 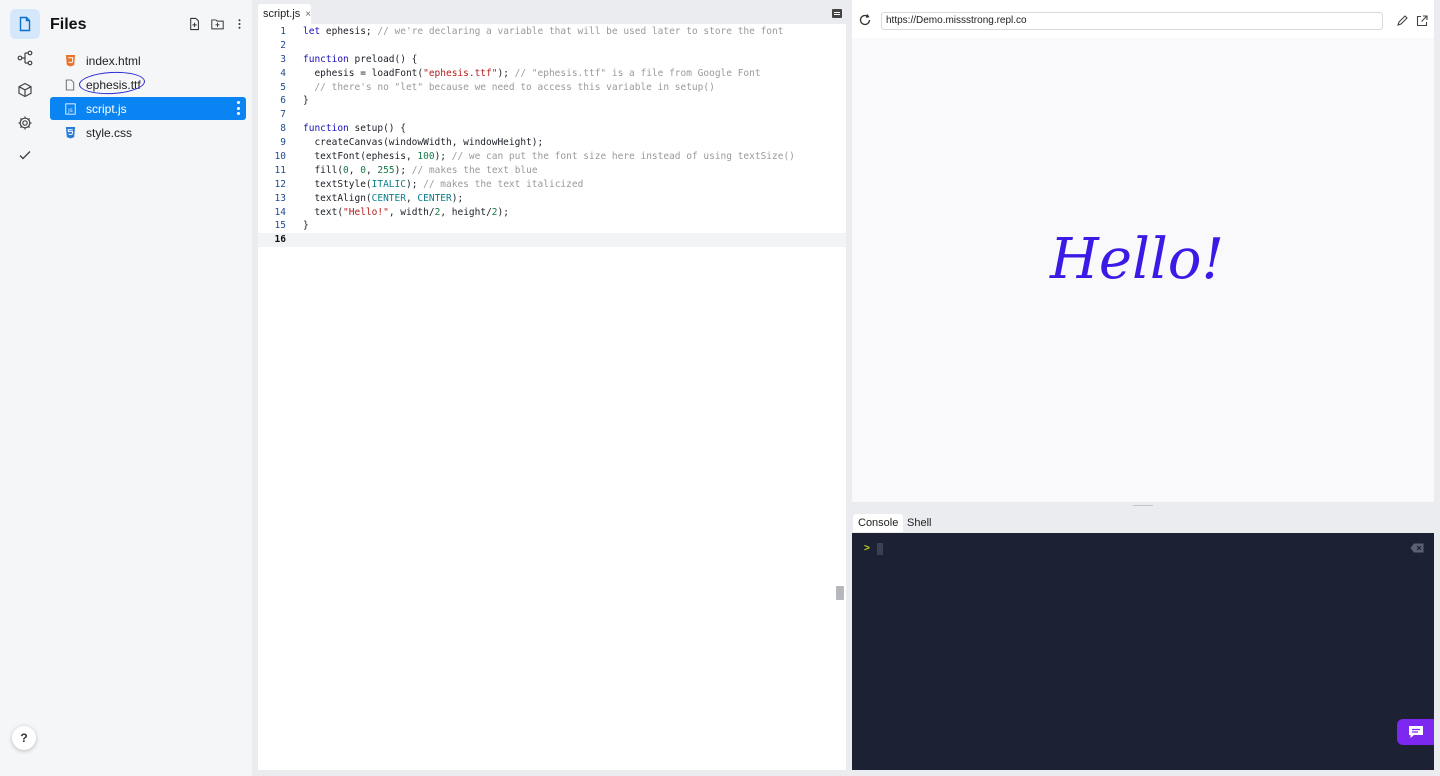 What do you see at coordinates (308, 14) in the screenshot?
I see `close-tab-icon: ×` at bounding box center [308, 14].